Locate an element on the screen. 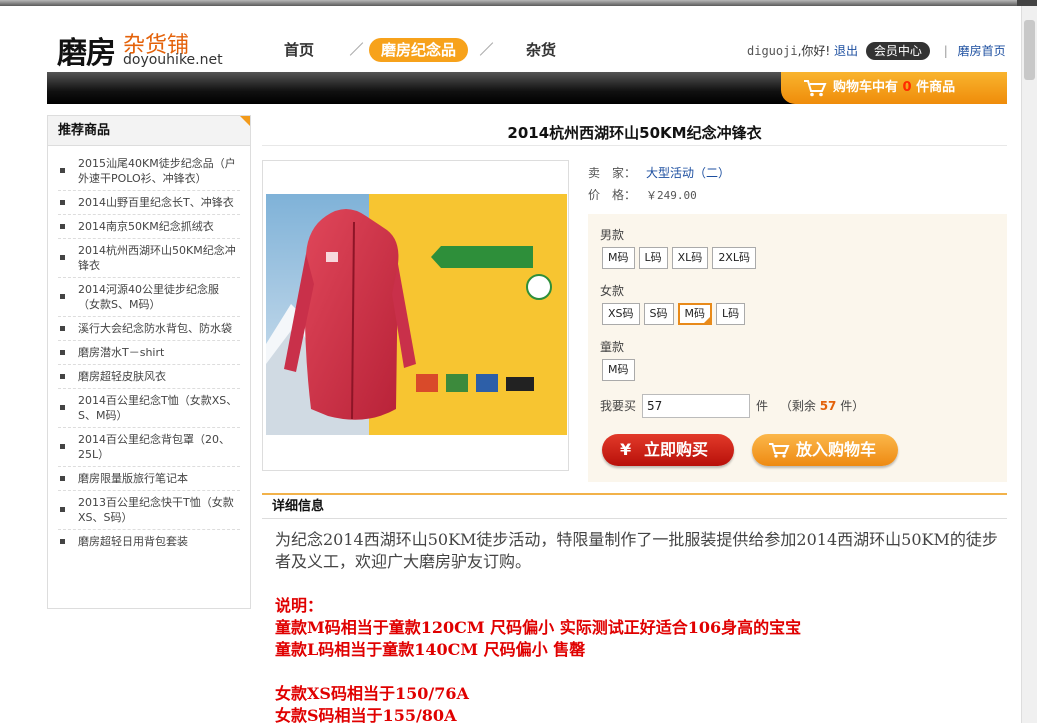 The height and width of the screenshot is (723, 1037). detail-header: 详细信息 is located at coordinates (634, 506).